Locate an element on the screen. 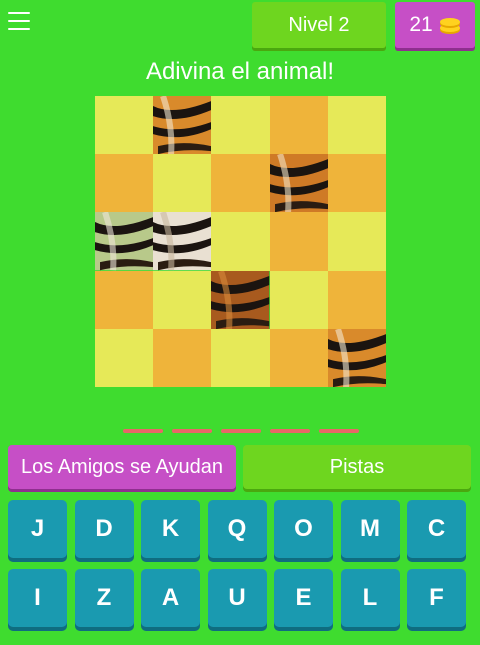 This screenshot has height=645, width=480. coins-icon is located at coordinates (449, 26).